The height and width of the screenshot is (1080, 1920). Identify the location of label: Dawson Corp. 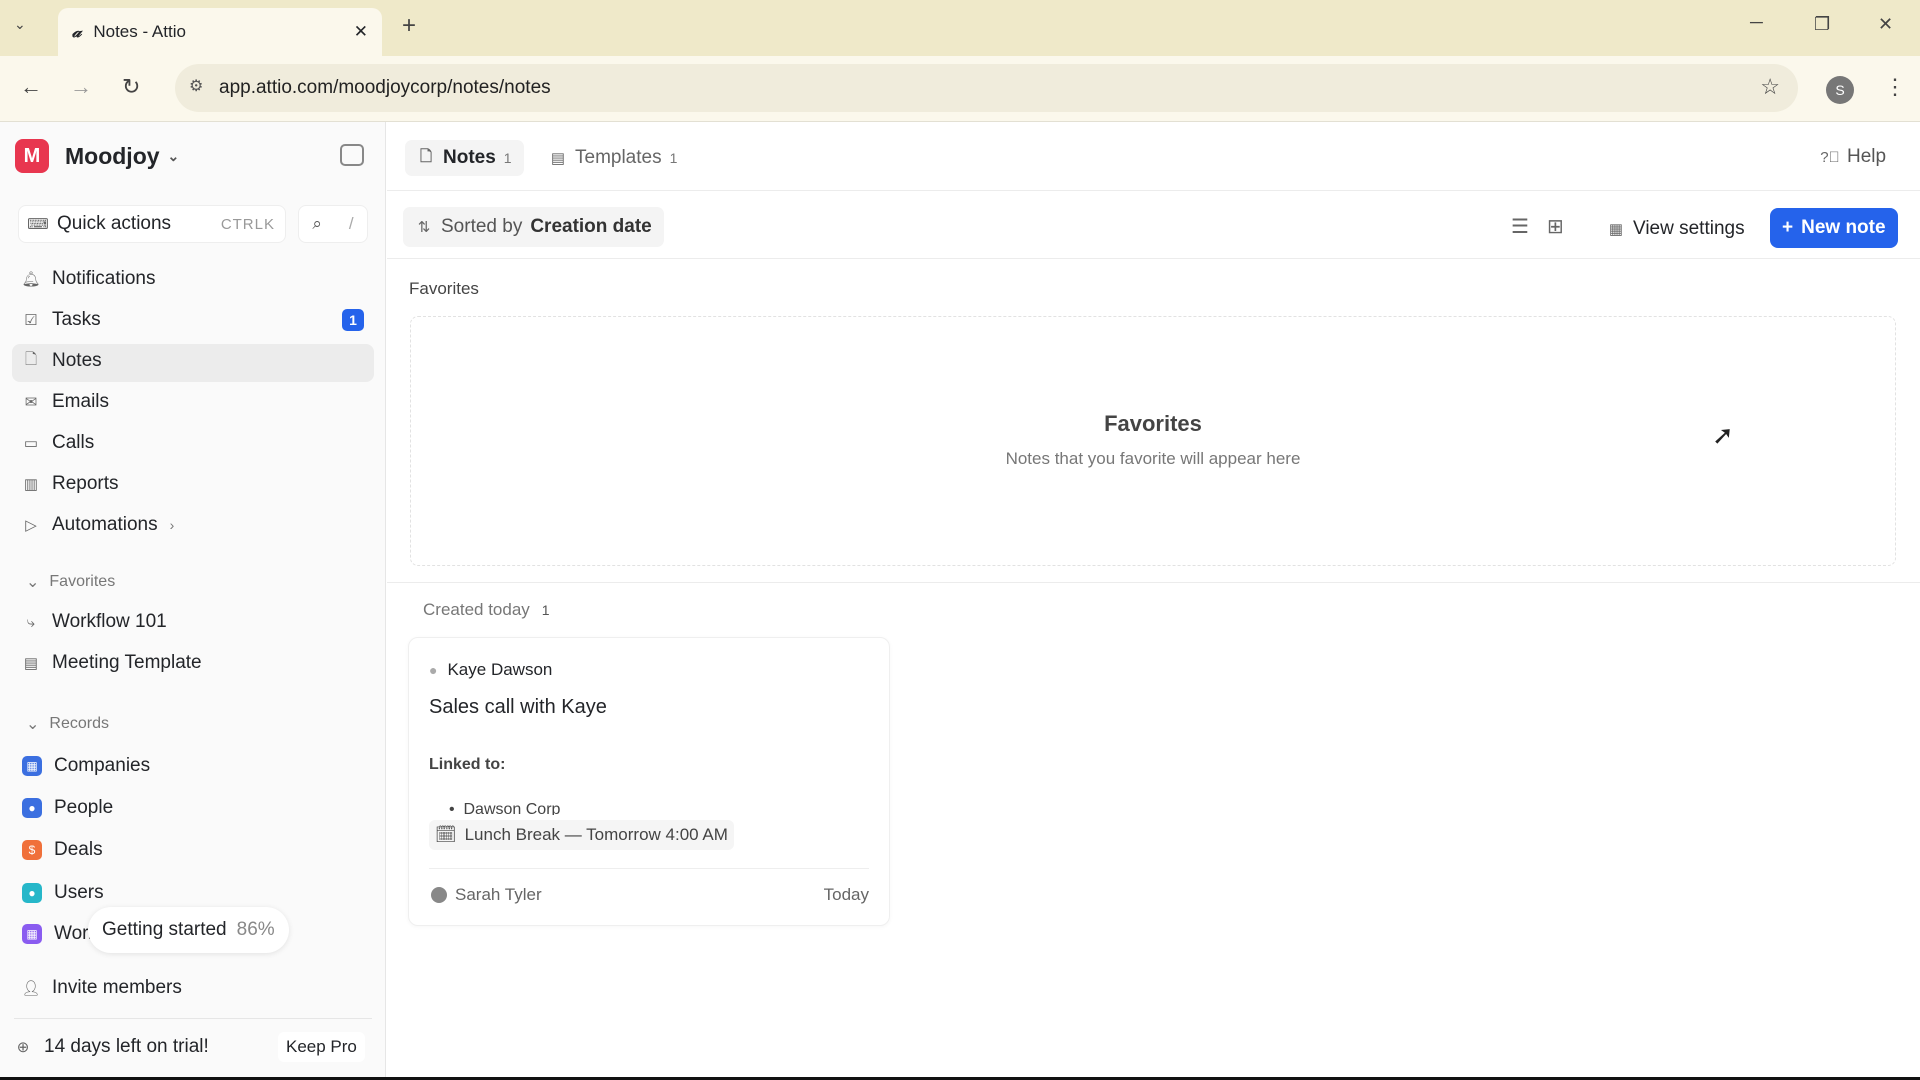
(512, 808).